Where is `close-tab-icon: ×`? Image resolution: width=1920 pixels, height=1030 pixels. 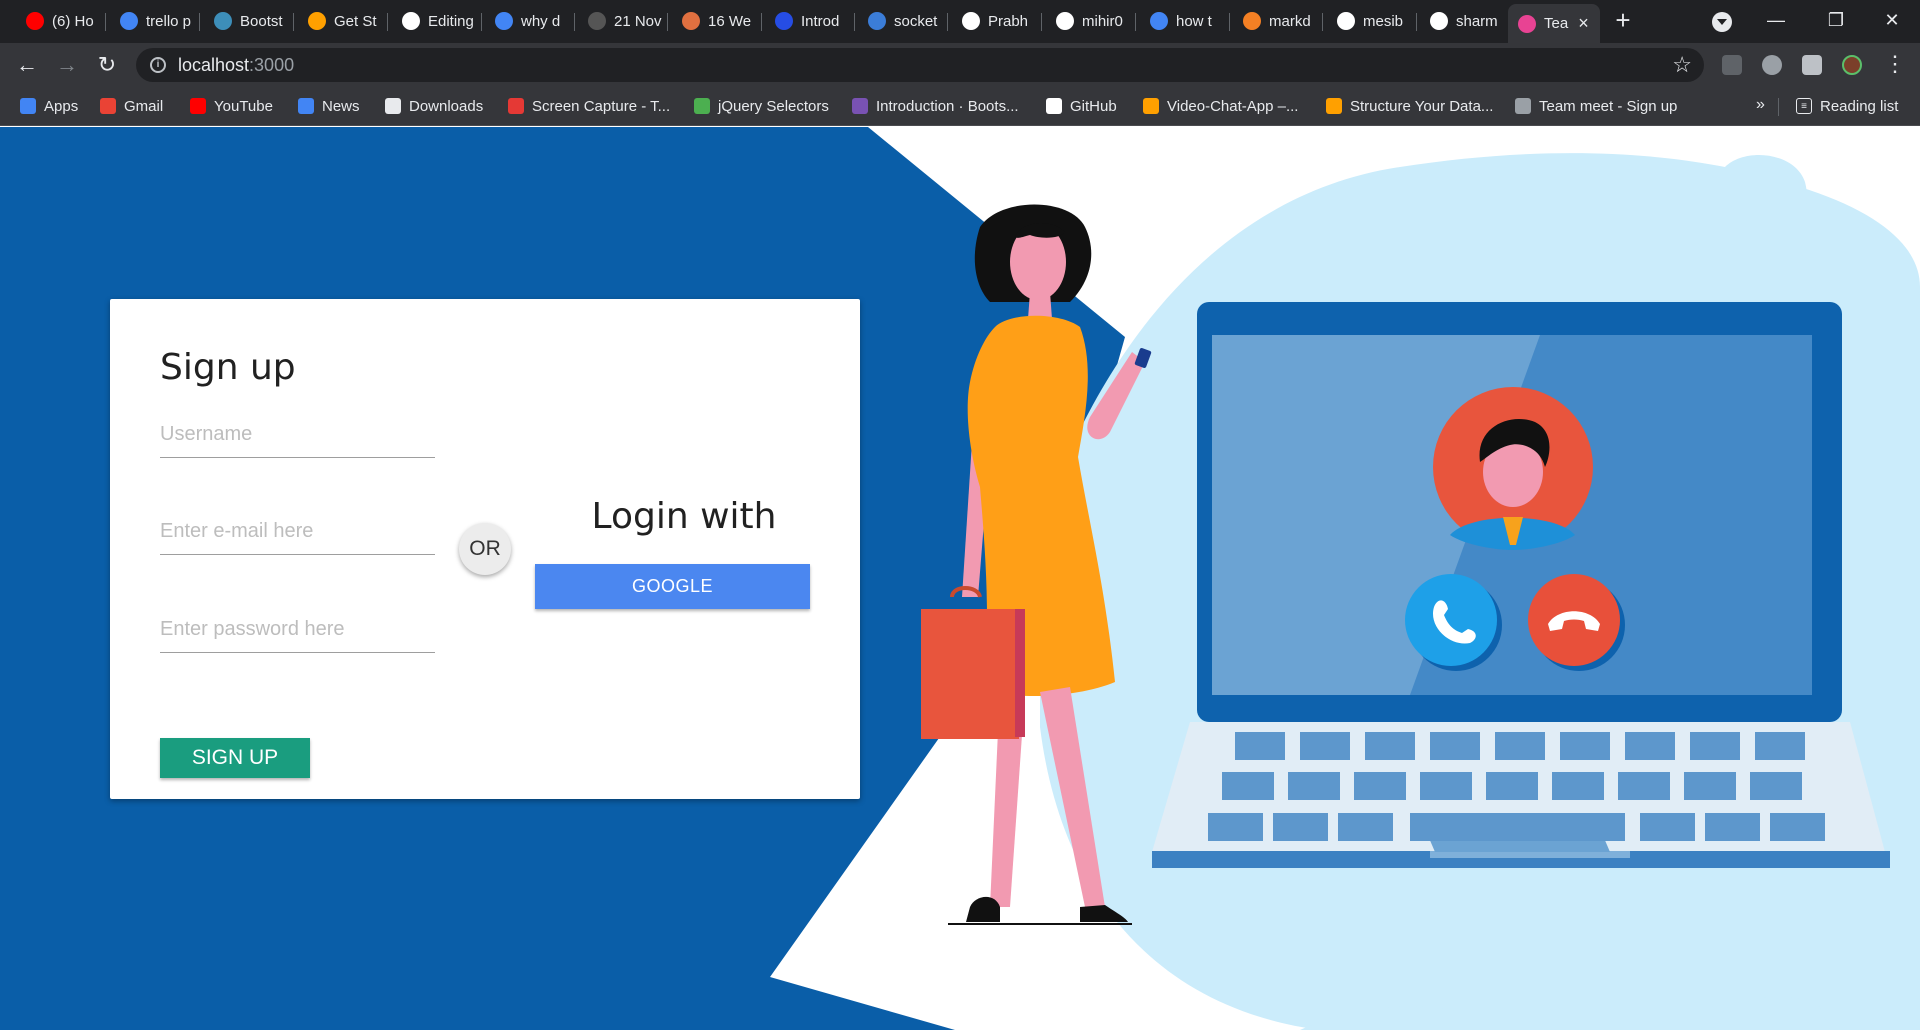 close-tab-icon: × is located at coordinates (1583, 23).